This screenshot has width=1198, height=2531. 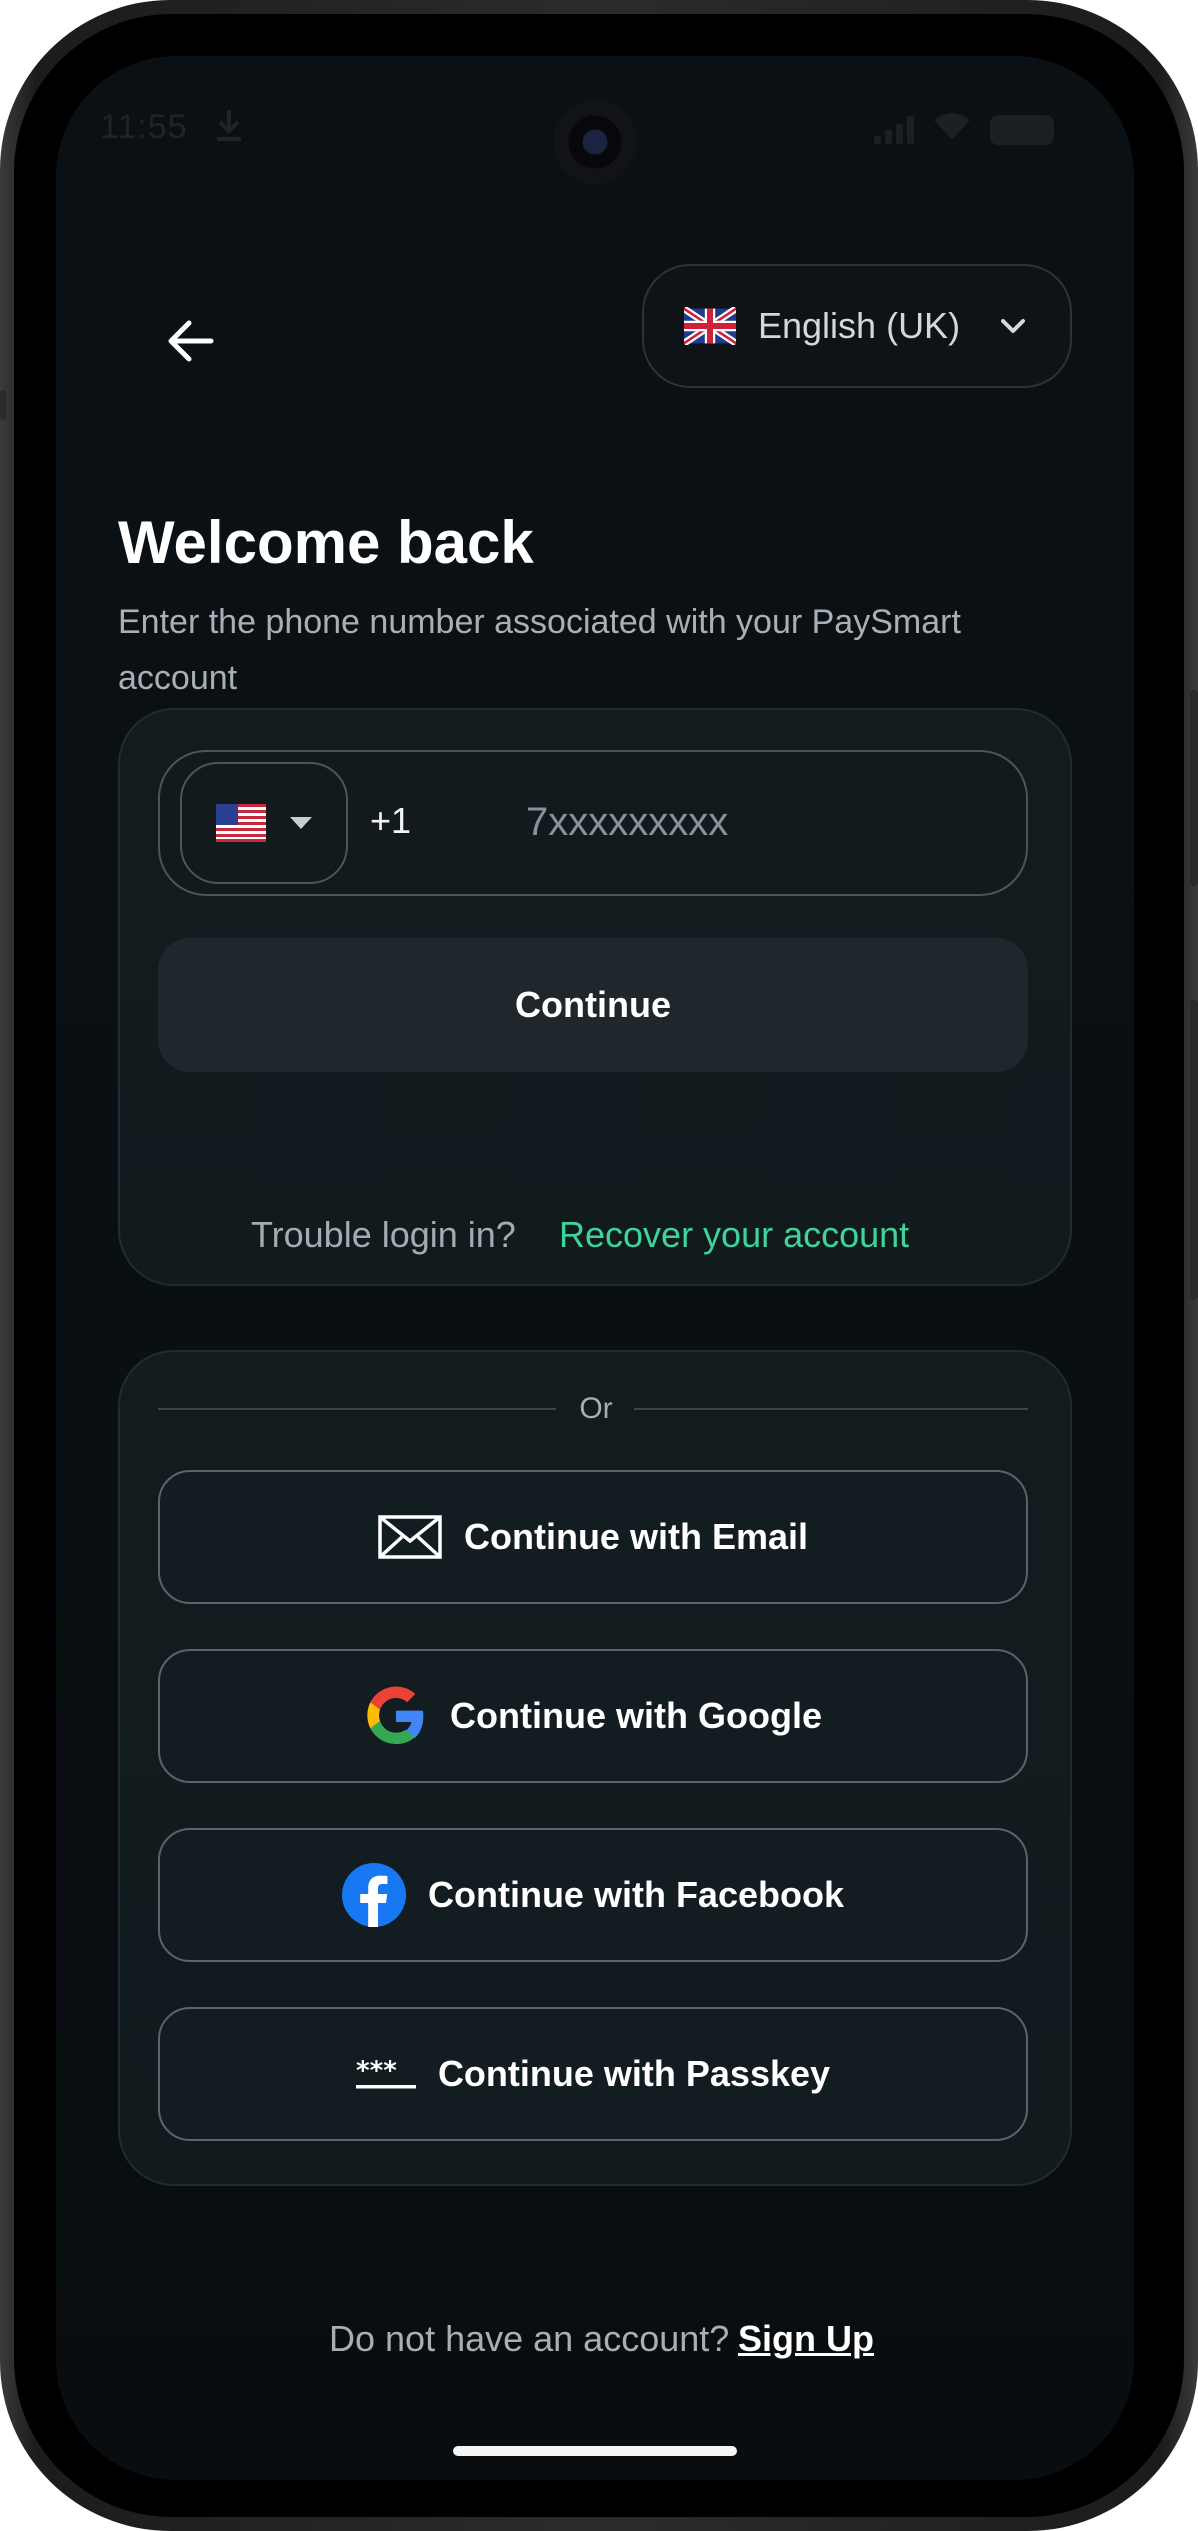 I want to click on language-selector: English (UK), so click(x=857, y=326).